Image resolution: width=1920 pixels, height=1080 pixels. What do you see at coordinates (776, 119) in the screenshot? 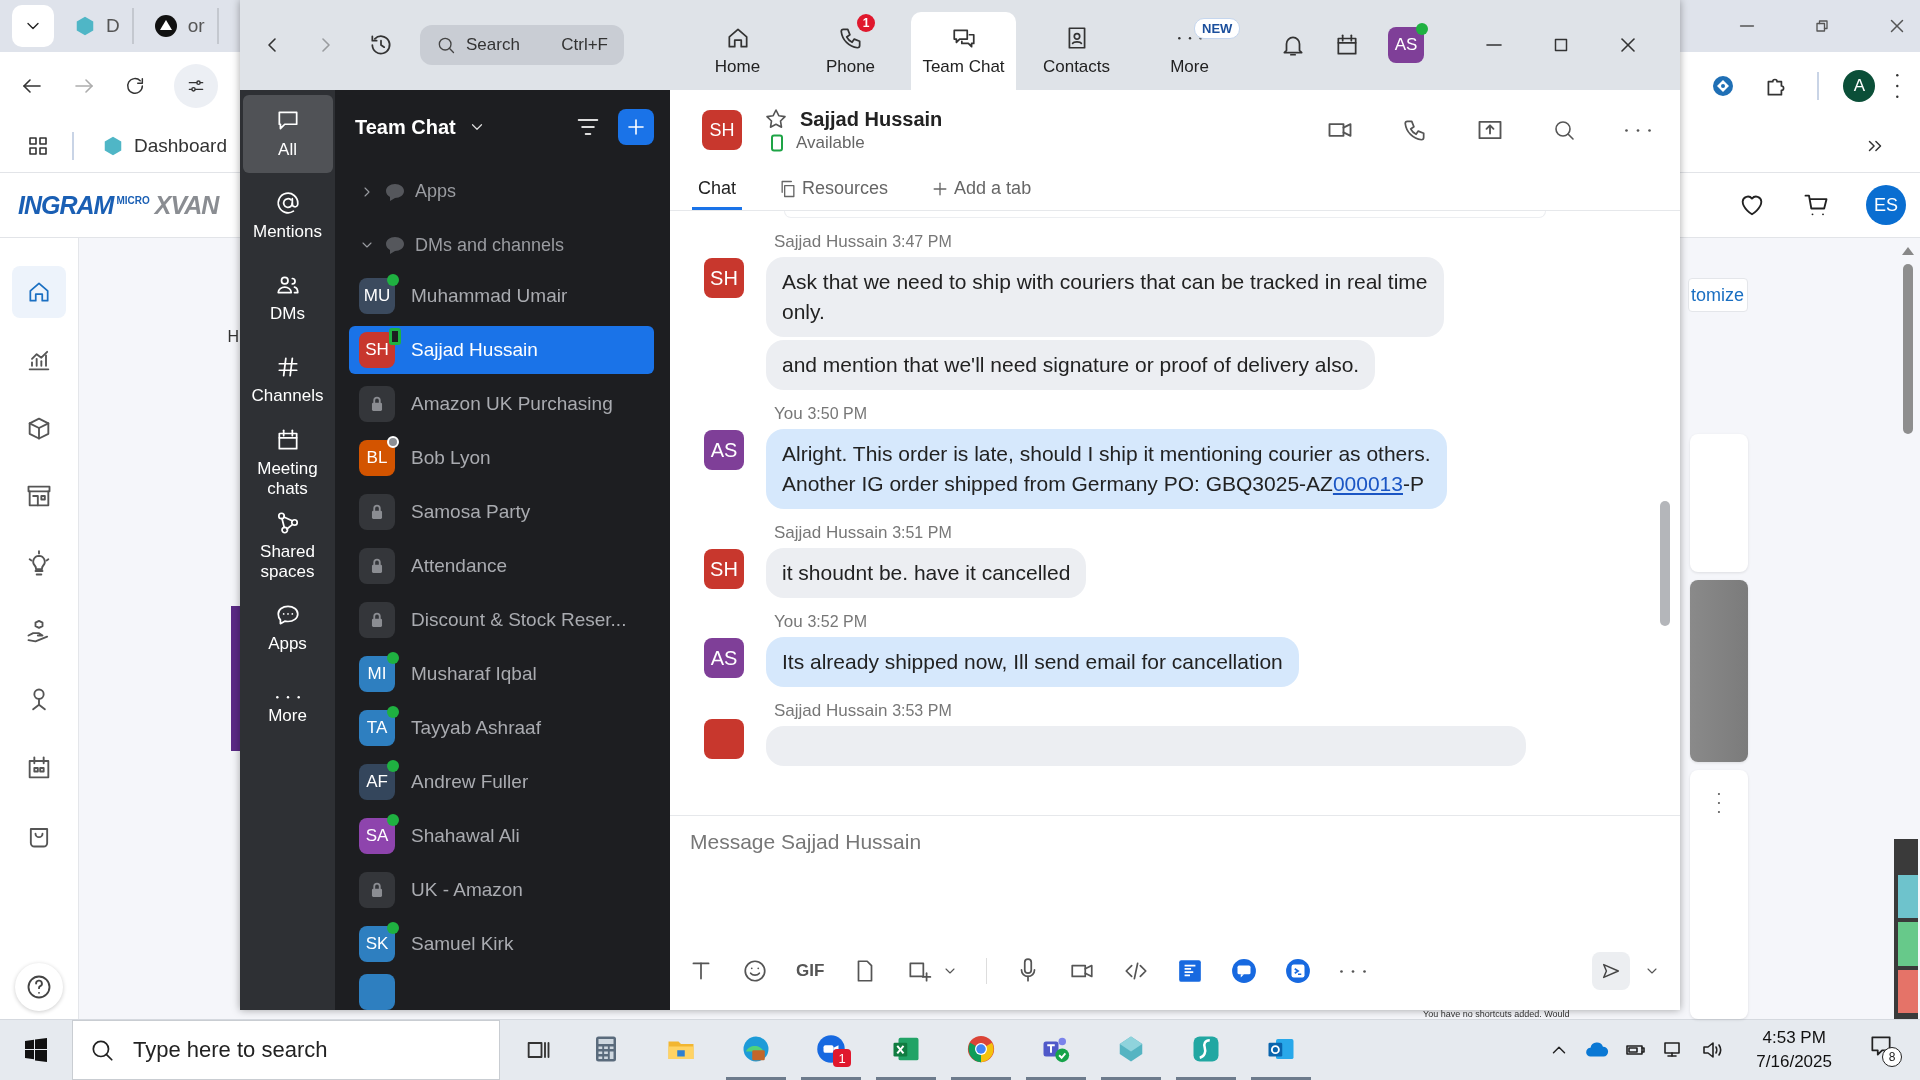
I see `star-icon` at bounding box center [776, 119].